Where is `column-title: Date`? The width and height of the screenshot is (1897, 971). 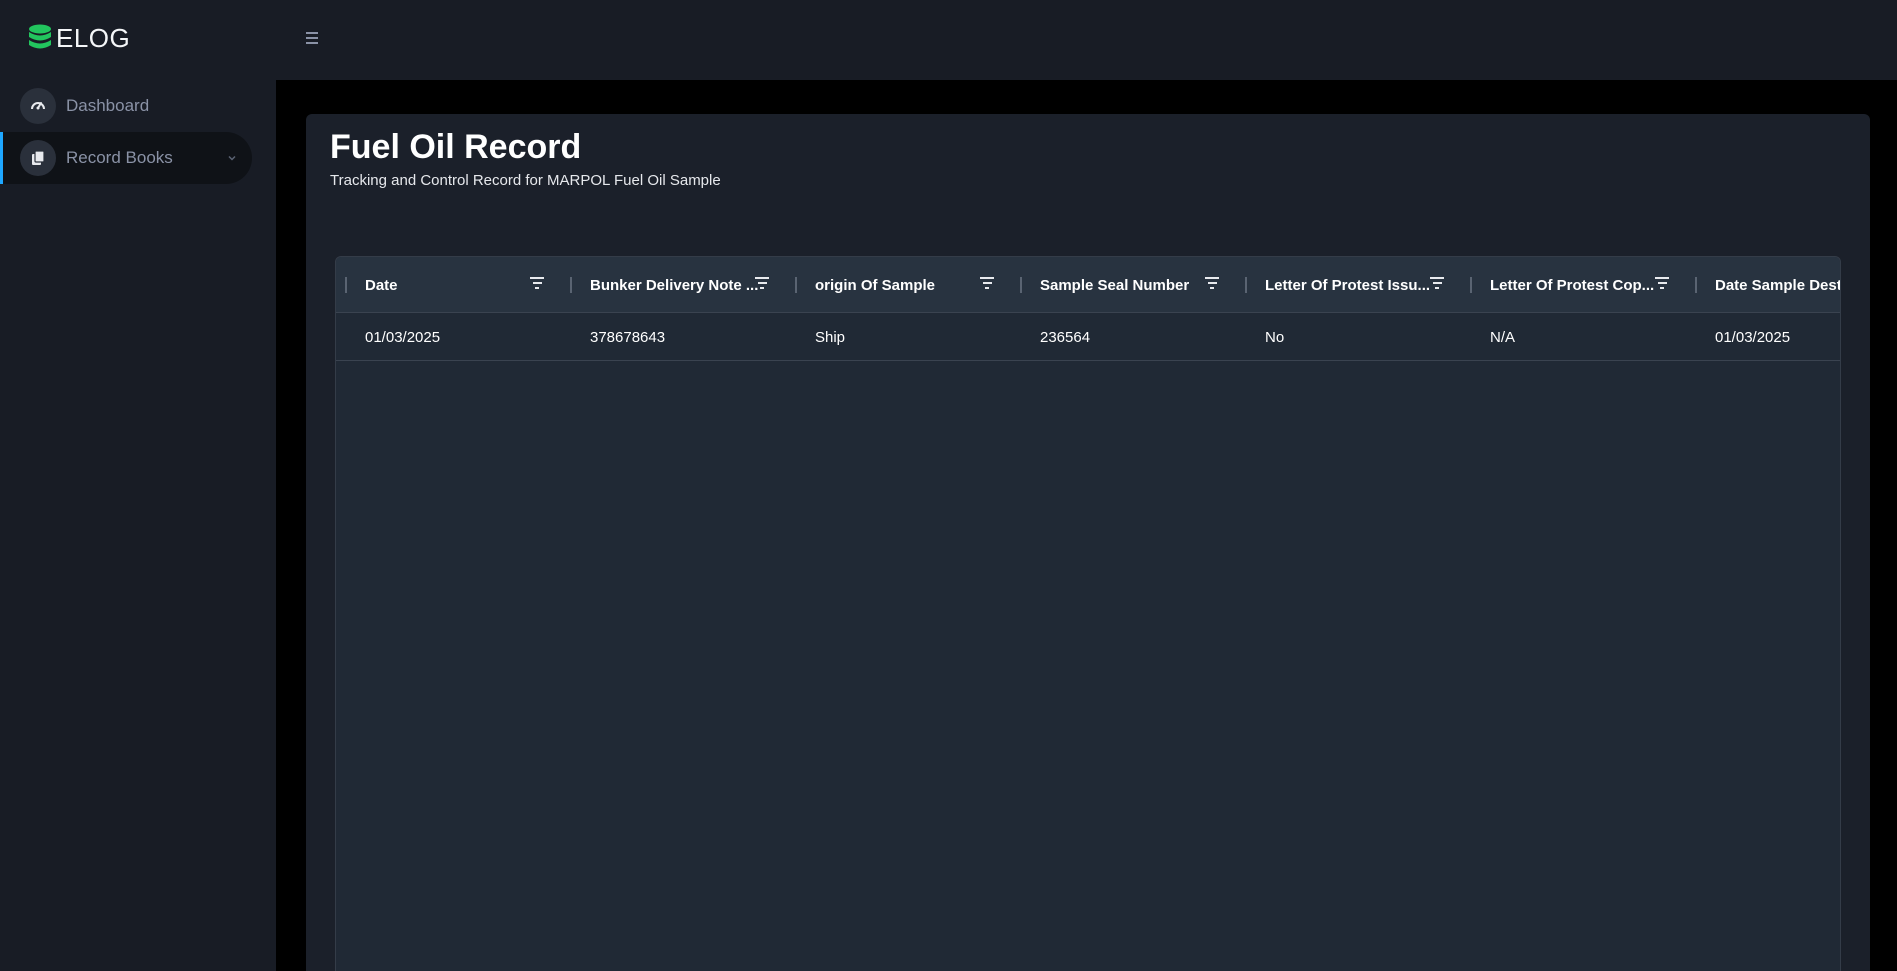 column-title: Date is located at coordinates (381, 285).